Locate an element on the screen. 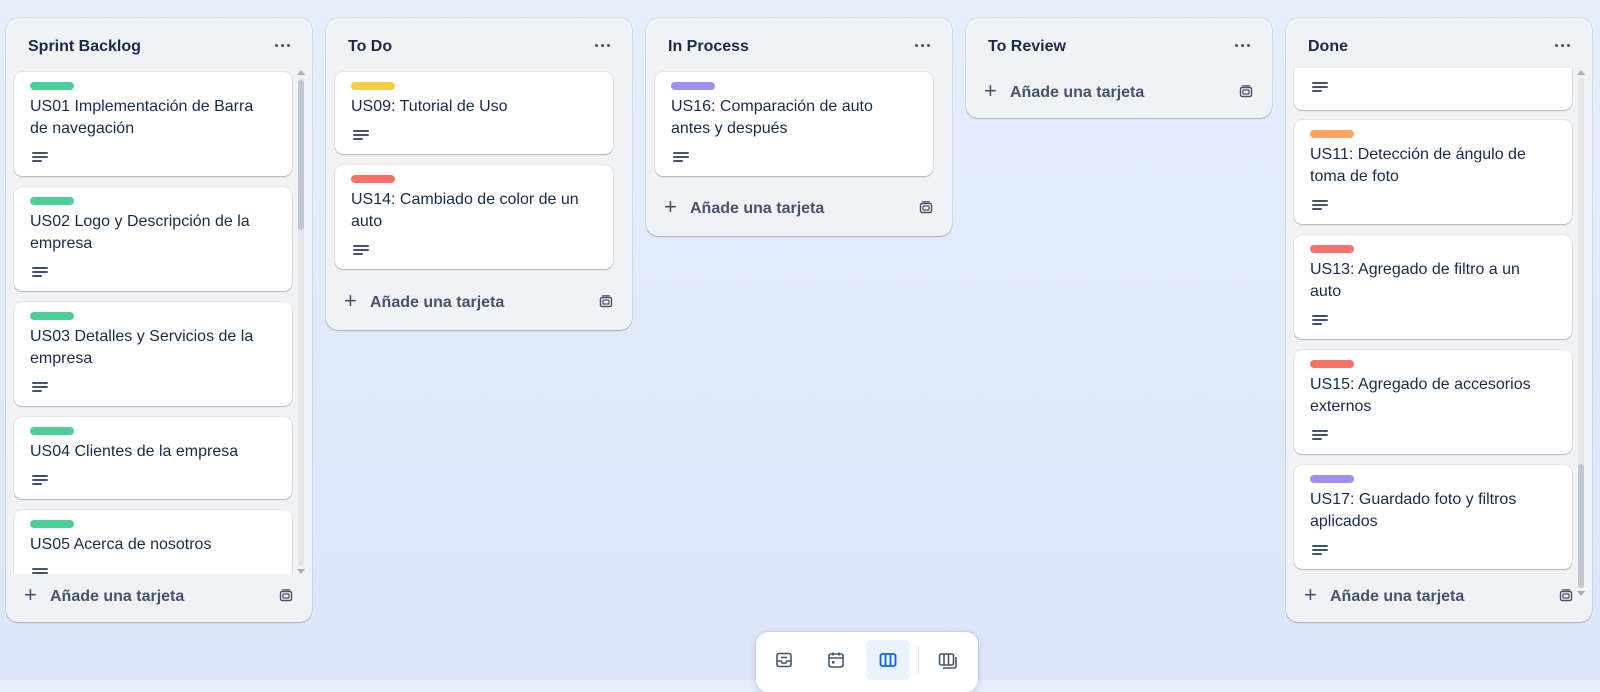 Image resolution: width=1600 pixels, height=692 pixels. card-title: US15: Agregado de accesorios externos is located at coordinates (1420, 395).